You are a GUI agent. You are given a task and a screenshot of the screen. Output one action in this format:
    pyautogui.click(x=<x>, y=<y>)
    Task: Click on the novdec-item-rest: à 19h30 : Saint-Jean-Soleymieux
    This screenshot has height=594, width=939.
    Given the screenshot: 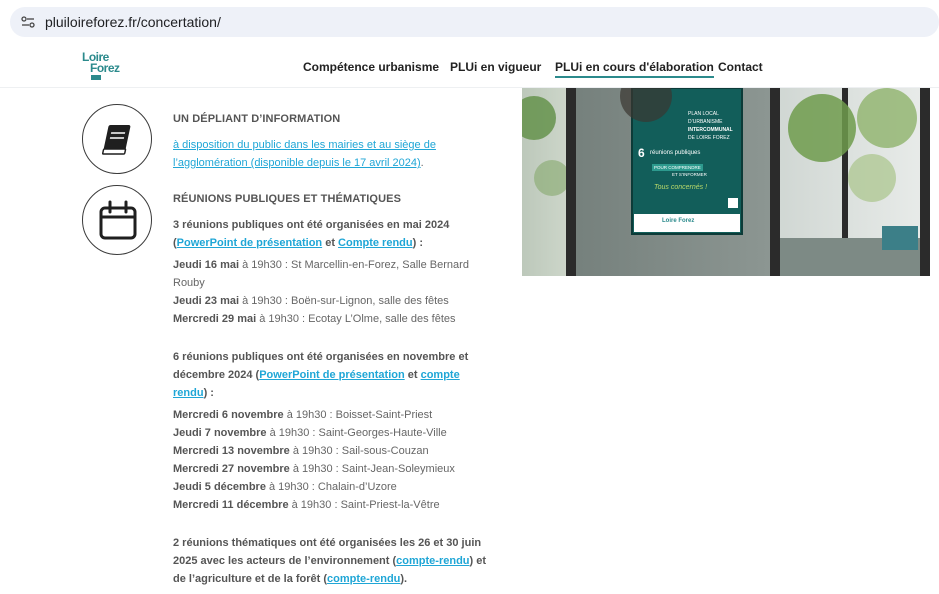 What is the action you would take?
    pyautogui.click(x=372, y=469)
    